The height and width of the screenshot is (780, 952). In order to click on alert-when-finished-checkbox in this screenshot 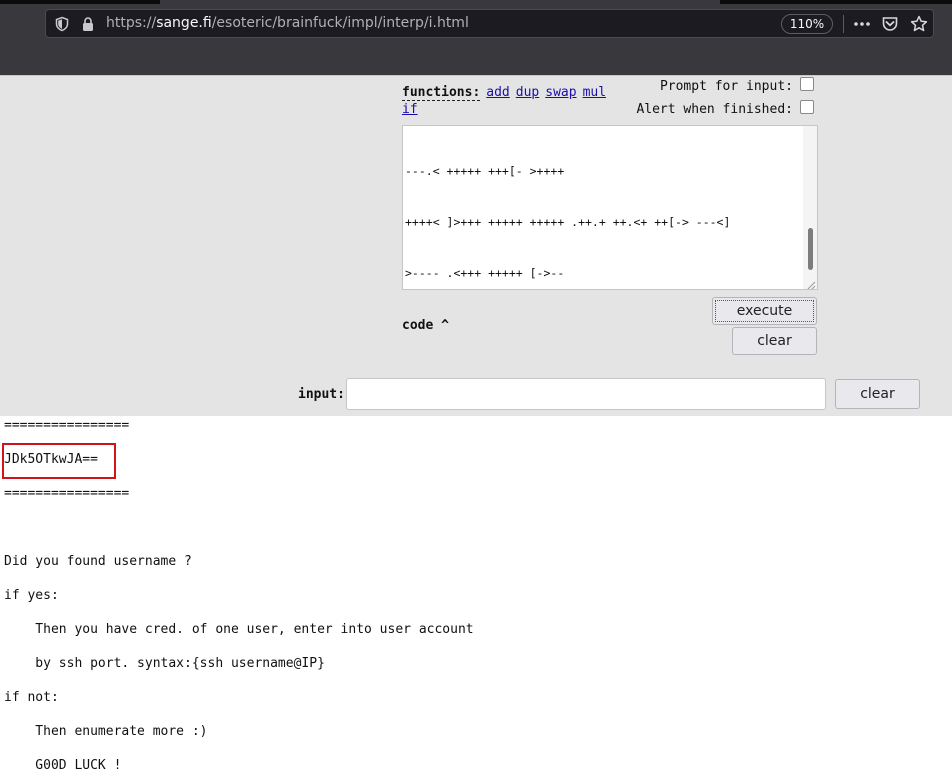, I will do `click(807, 107)`.